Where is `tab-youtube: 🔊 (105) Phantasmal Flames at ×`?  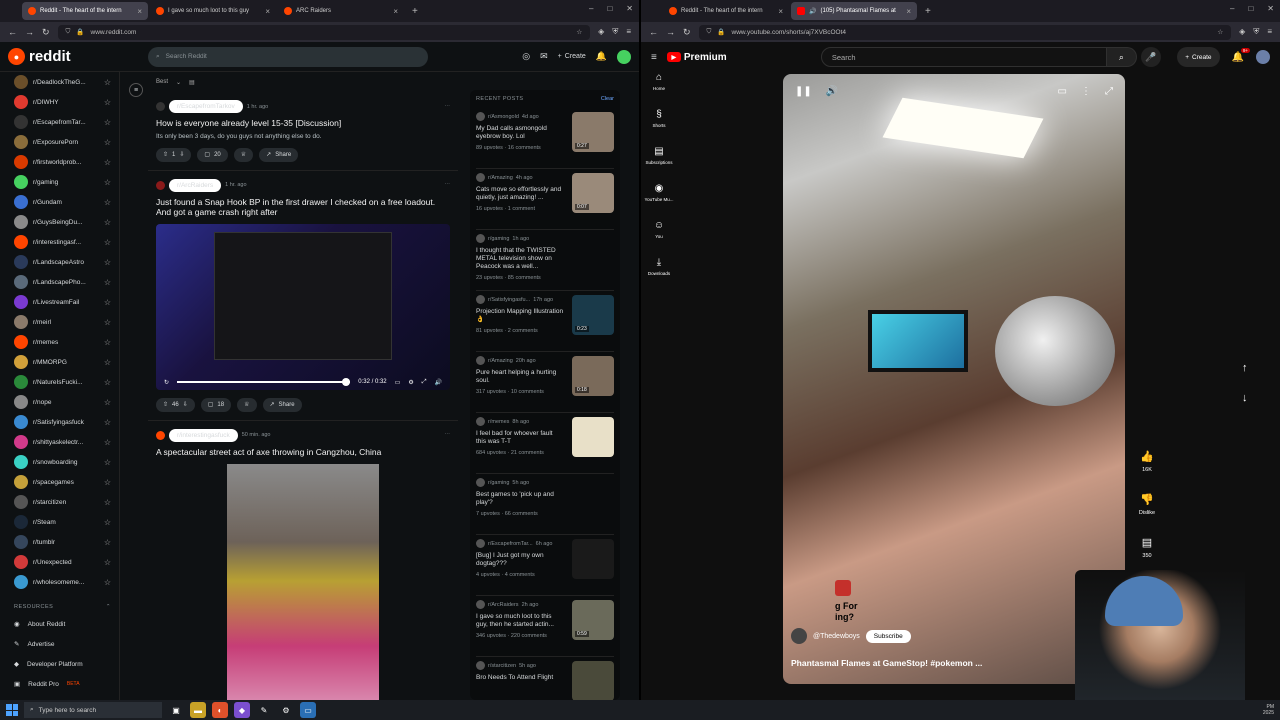 tab-youtube: 🔊 (105) Phantasmal Flames at × is located at coordinates (854, 11).